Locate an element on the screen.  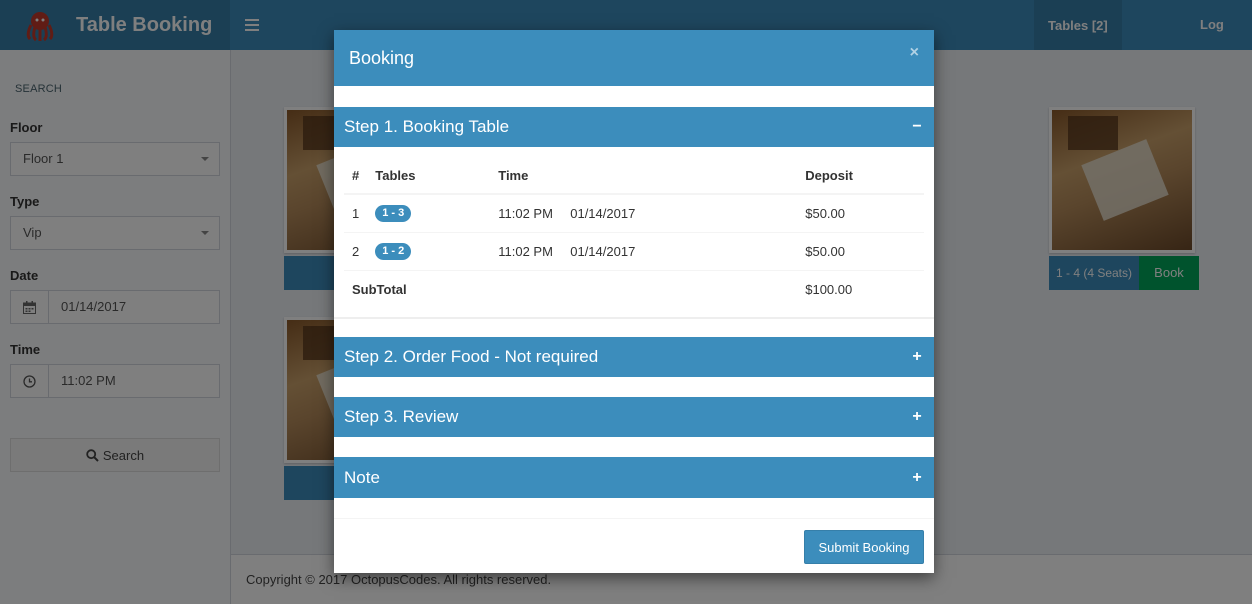
step1-title: Step 1. Booking Table is located at coordinates (427, 126).